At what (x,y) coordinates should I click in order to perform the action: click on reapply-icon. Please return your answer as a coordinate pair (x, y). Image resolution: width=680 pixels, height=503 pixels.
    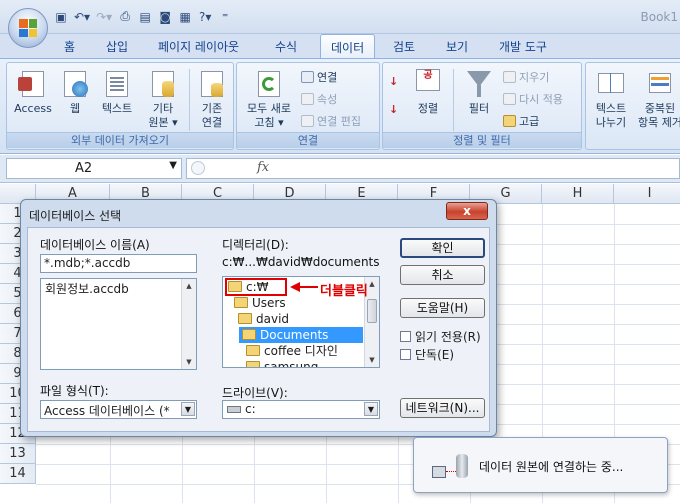
    Looking at the image, I should click on (509, 99).